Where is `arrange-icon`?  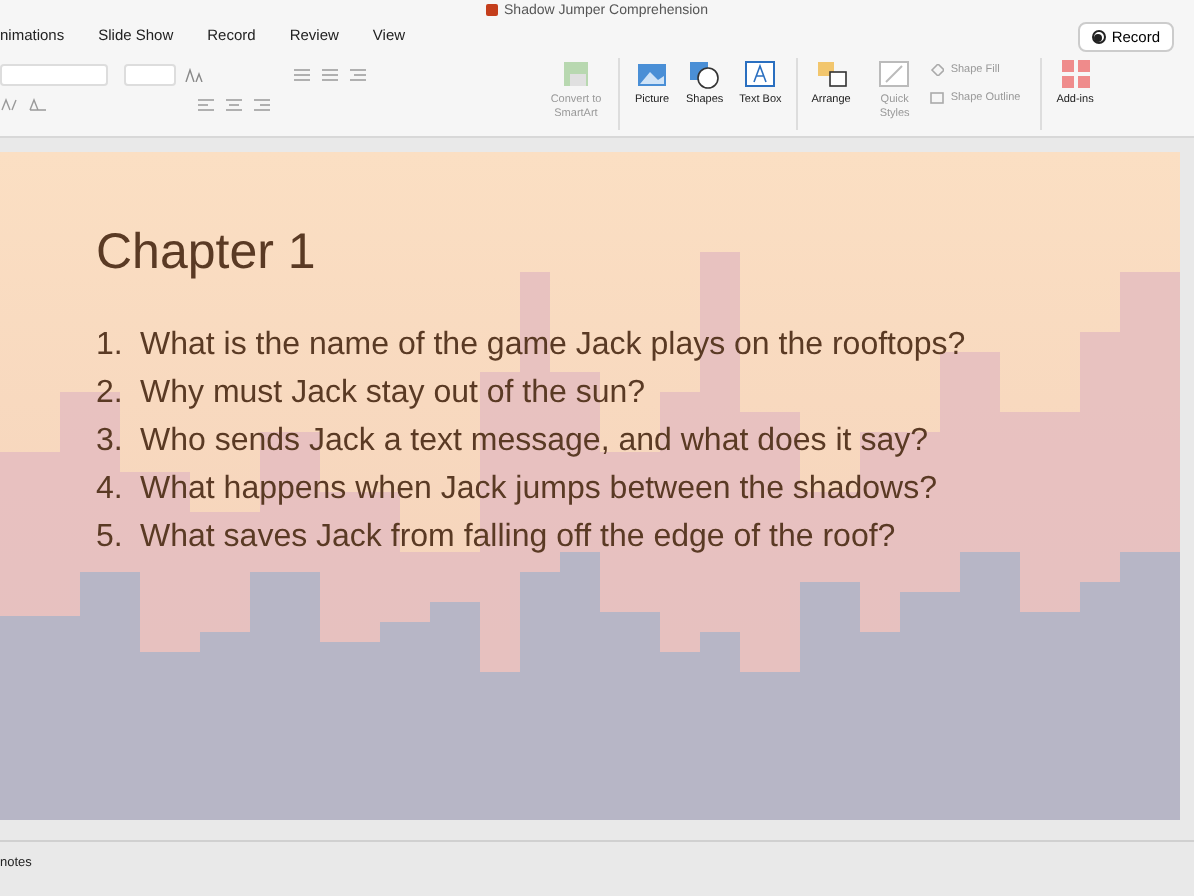 arrange-icon is located at coordinates (831, 74).